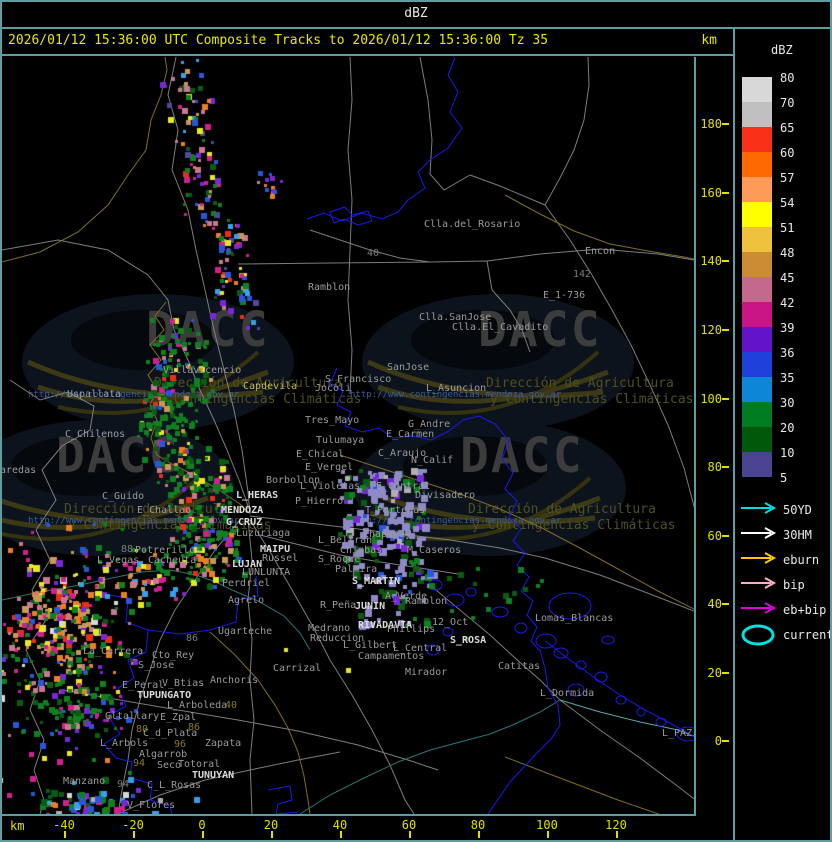  What do you see at coordinates (714, 604) in the screenshot?
I see `right-axis-tick-label: 40` at bounding box center [714, 604].